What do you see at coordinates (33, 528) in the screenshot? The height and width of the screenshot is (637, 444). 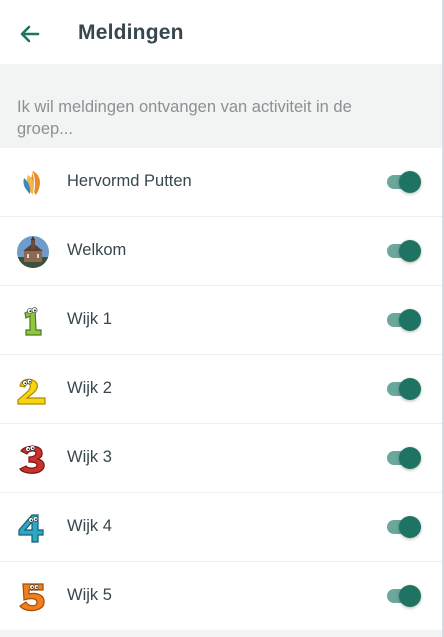 I see `number-4-icon` at bounding box center [33, 528].